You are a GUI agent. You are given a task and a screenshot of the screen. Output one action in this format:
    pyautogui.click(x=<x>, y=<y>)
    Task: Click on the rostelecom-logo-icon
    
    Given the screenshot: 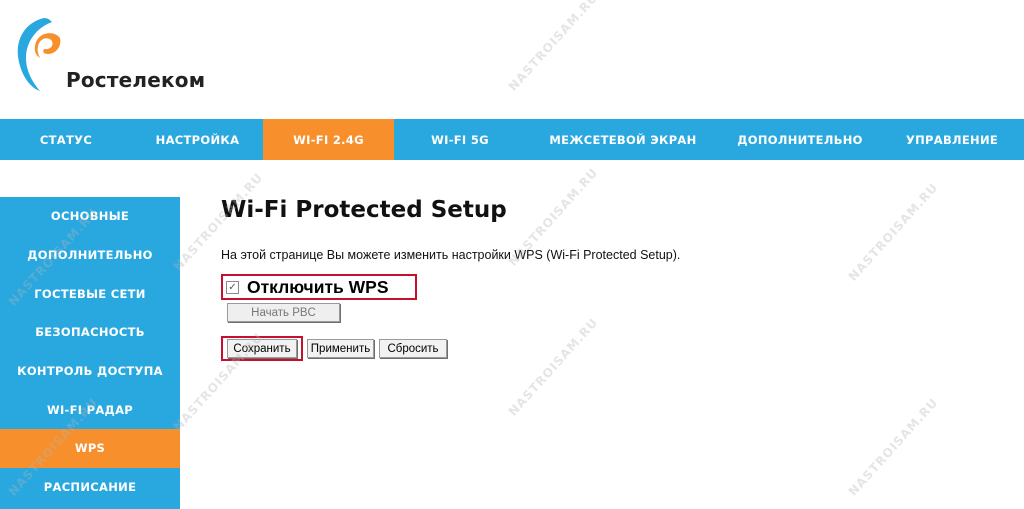 What is the action you would take?
    pyautogui.click(x=39, y=54)
    